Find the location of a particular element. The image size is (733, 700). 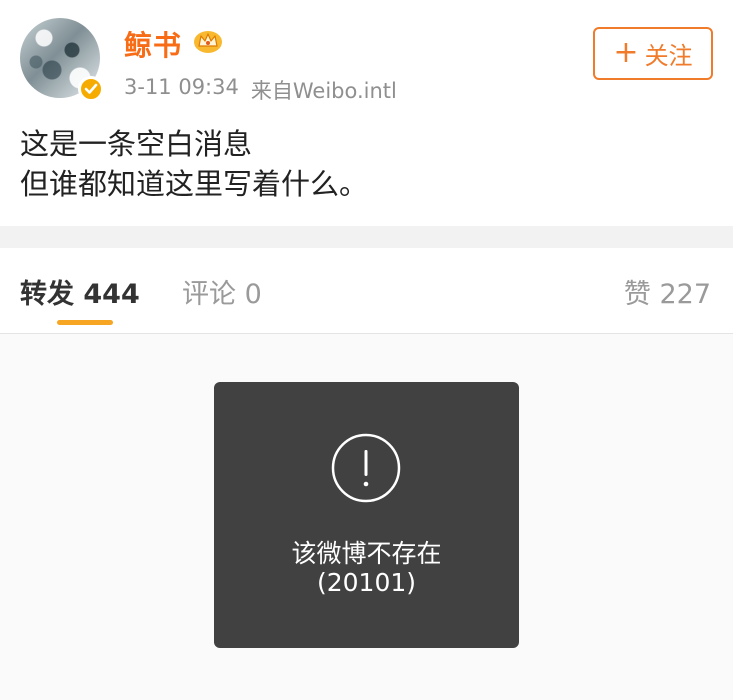

tab-repost: 转发 444 is located at coordinates (80, 291).